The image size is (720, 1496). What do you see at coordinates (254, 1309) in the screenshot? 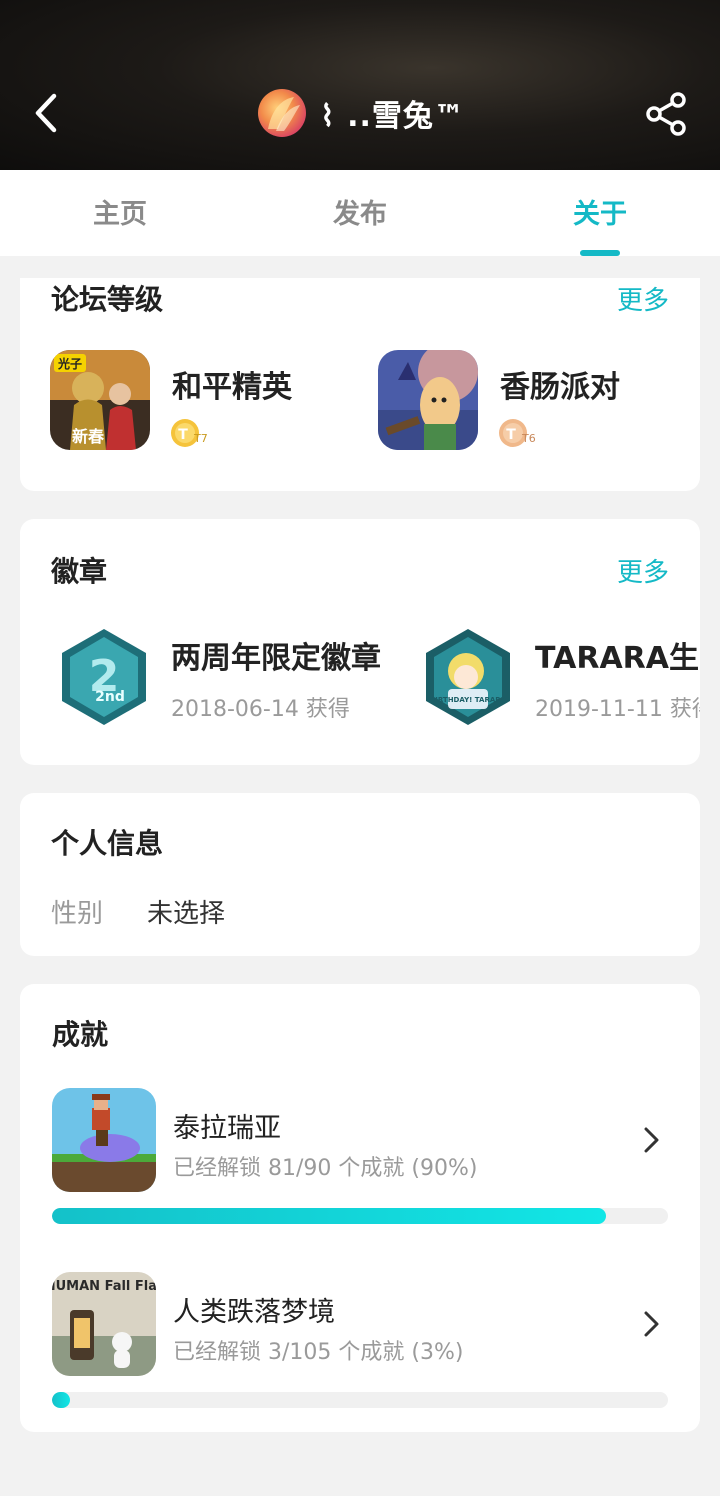
I see `achievement-game-name: 人类跌落梦境` at bounding box center [254, 1309].